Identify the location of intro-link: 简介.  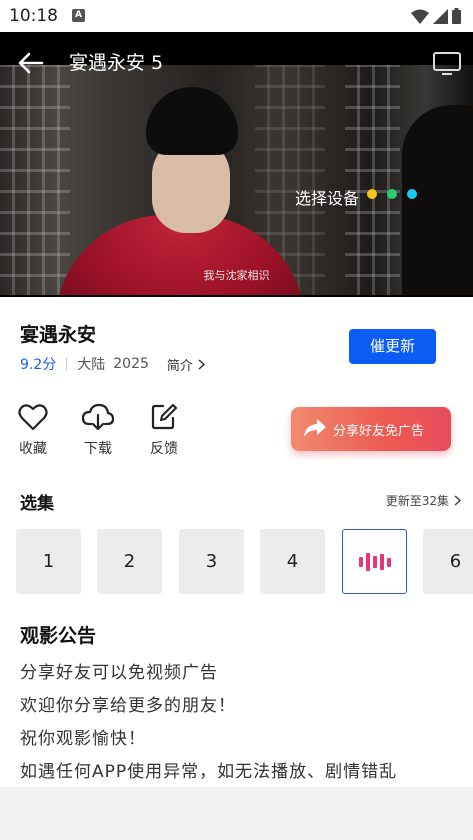
(186, 364).